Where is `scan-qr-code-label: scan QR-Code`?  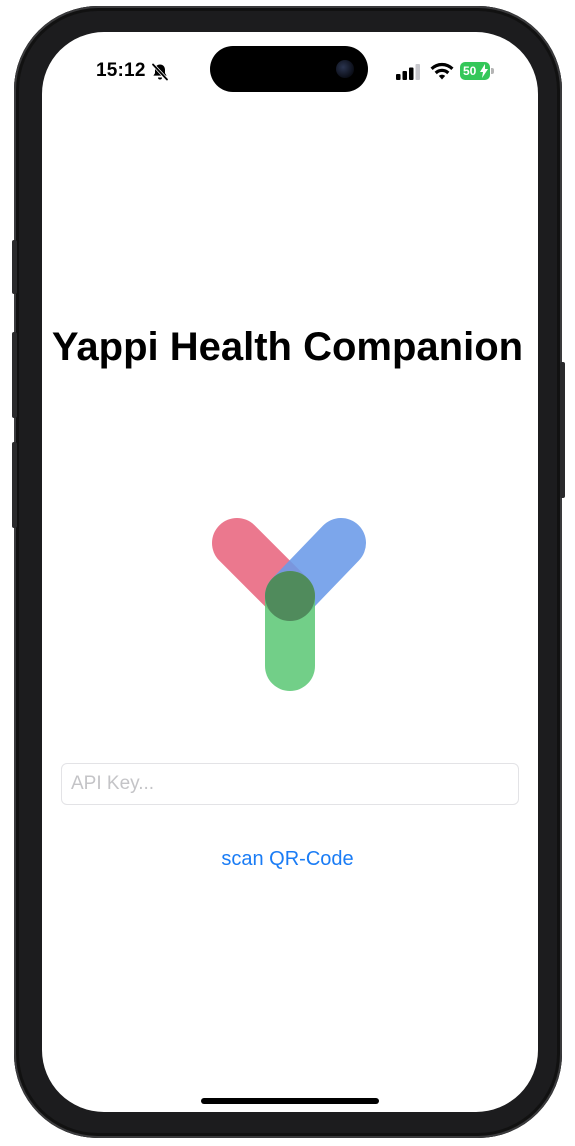 scan-qr-code-label: scan QR-Code is located at coordinates (287, 859).